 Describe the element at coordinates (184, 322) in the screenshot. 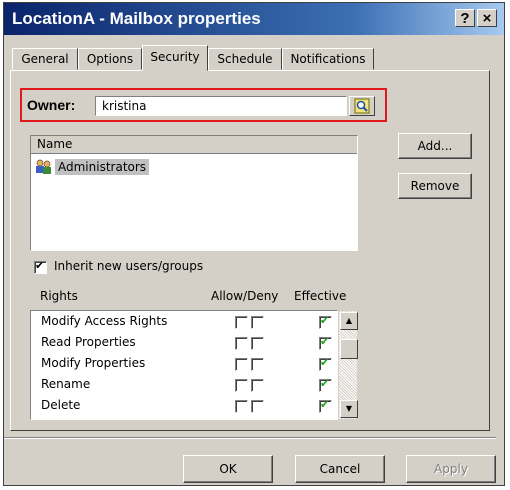

I see `rights-row: Modify Access Rights` at that location.